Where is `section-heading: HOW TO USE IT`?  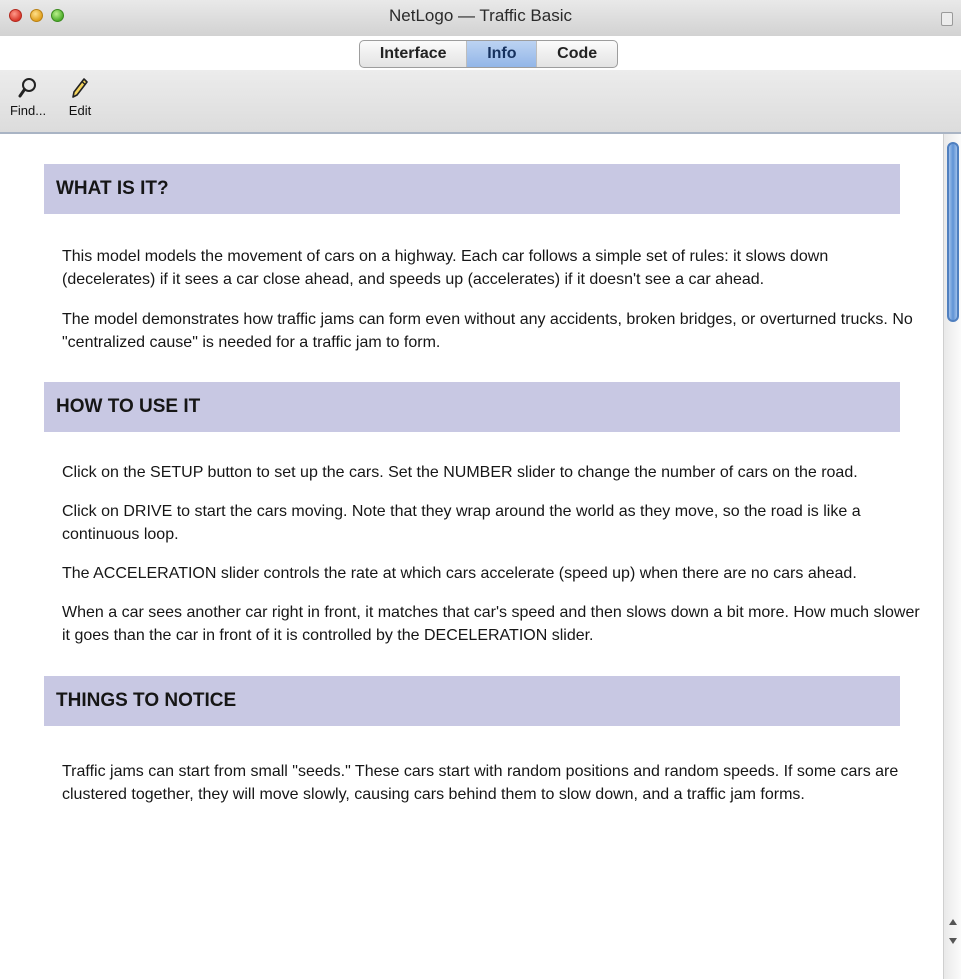
section-heading: HOW TO USE IT is located at coordinates (472, 407).